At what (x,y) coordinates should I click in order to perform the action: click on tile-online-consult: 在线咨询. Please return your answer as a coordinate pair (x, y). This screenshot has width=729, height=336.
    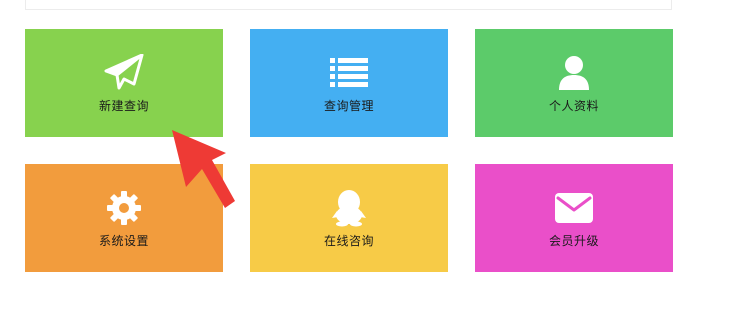
    Looking at the image, I should click on (349, 218).